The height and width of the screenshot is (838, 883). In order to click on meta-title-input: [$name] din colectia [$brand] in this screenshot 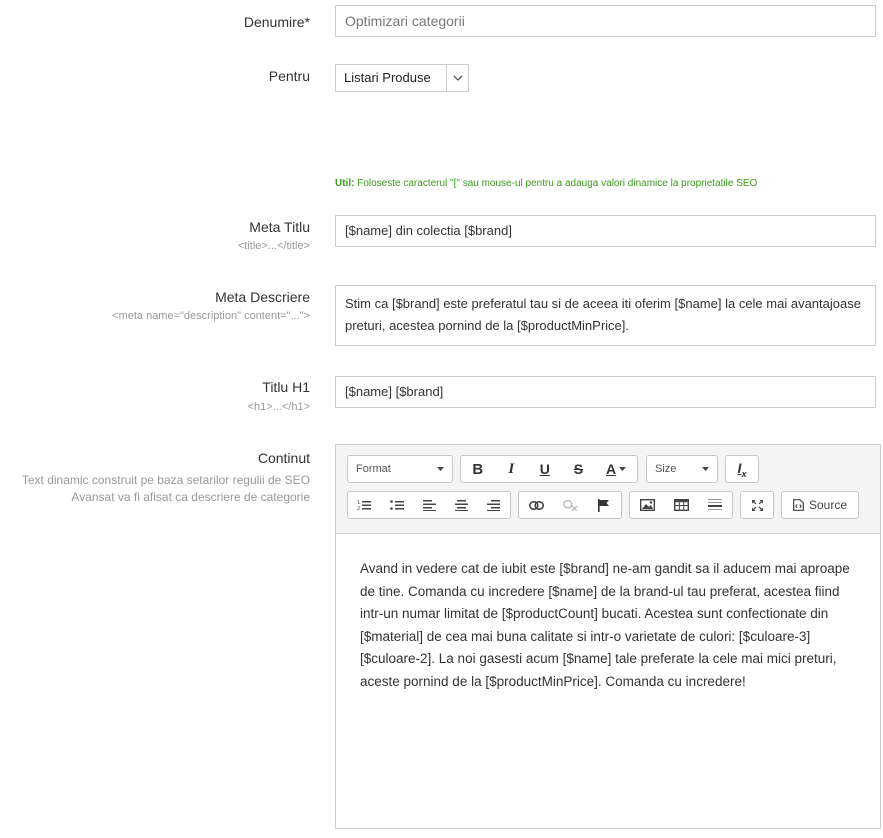, I will do `click(605, 231)`.